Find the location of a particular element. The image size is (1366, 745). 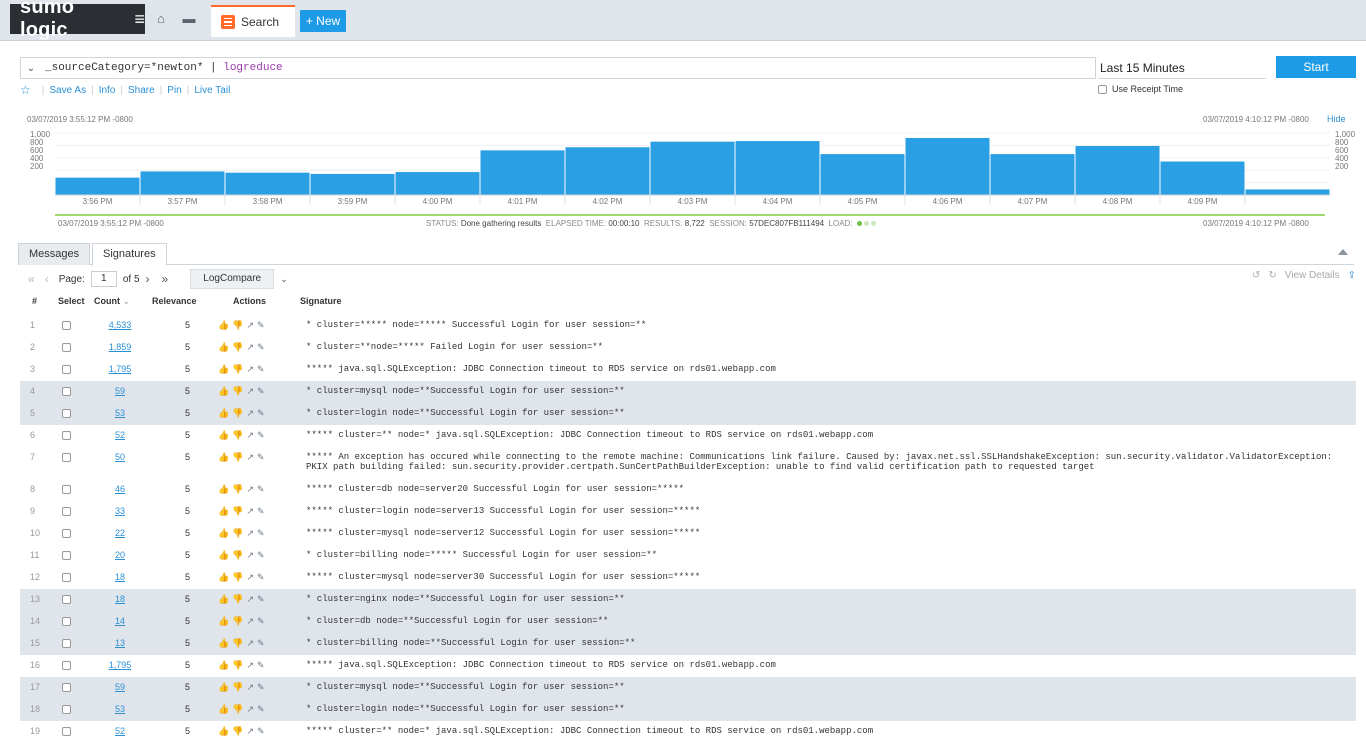

logo: sumo logic ≡ is located at coordinates (77, 20).